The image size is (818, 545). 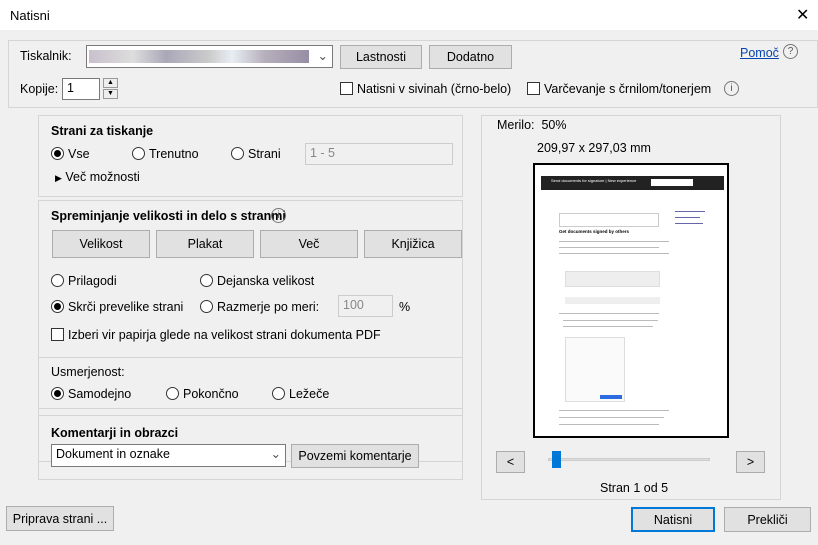 I want to click on close-icon: ✕, so click(x=802, y=15).